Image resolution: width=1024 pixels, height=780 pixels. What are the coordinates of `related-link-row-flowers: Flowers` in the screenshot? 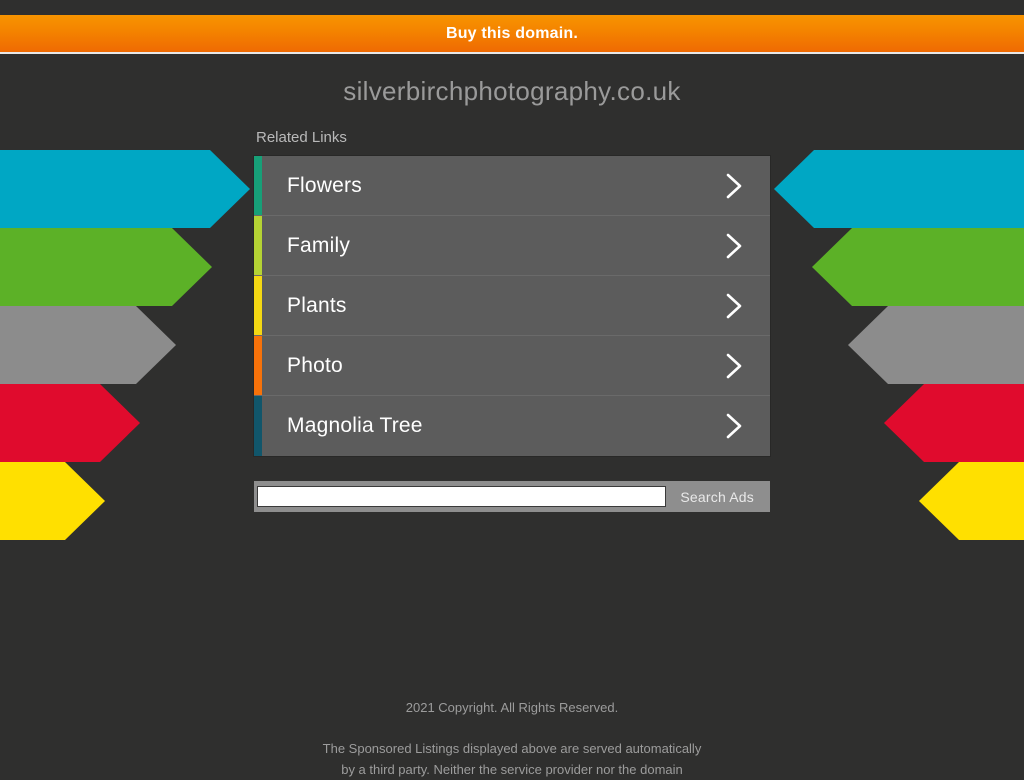 It's located at (512, 186).